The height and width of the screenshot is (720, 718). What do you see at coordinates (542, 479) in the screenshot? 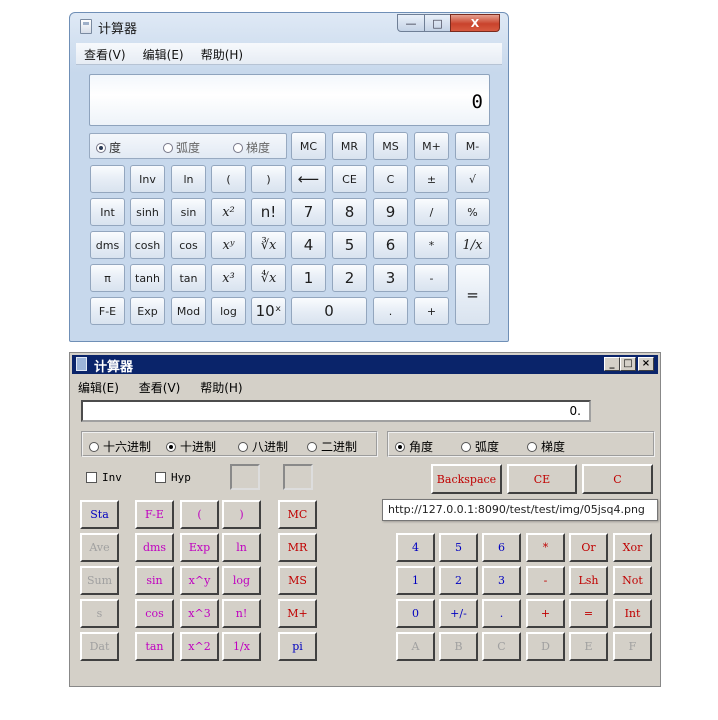
I see `classic-key: CE` at bounding box center [542, 479].